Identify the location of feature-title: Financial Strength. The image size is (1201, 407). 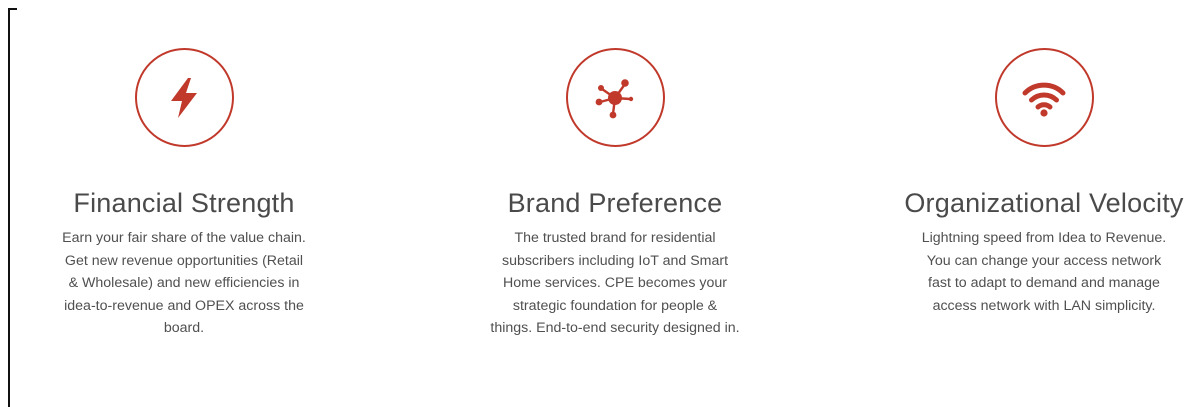
(184, 203).